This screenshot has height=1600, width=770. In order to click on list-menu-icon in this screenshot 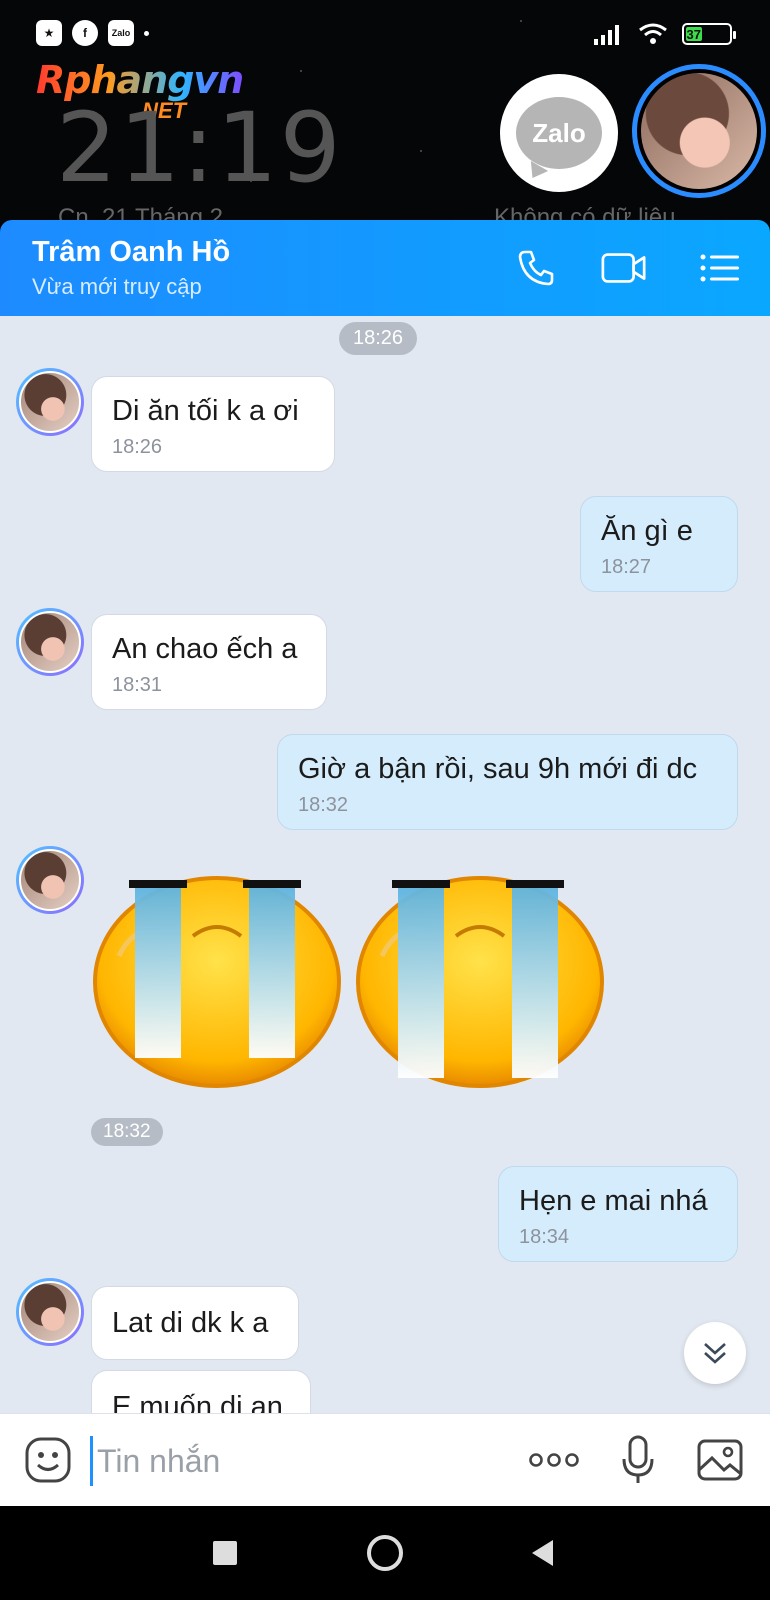, I will do `click(719, 268)`.